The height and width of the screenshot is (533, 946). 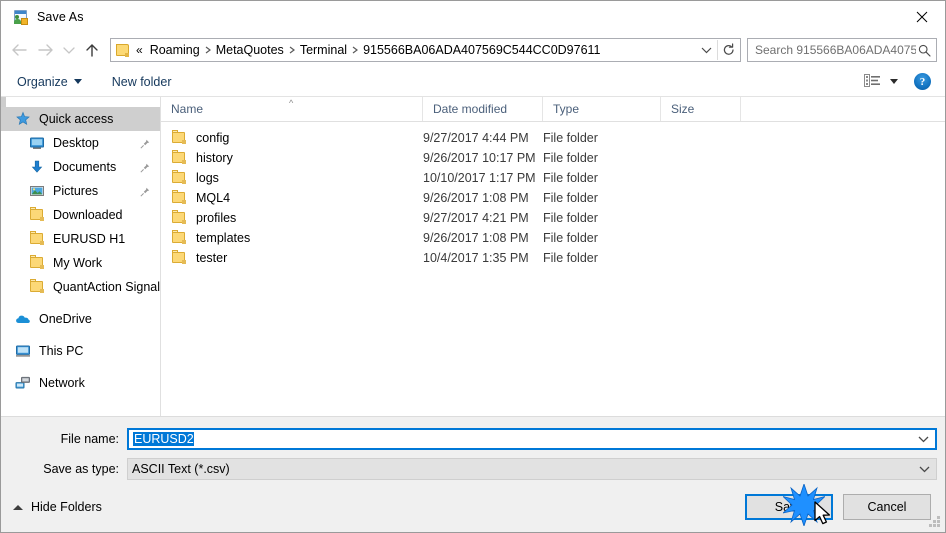 I want to click on table-row: templates 9/26/2017 1:08 PM File folder, so click(x=553, y=238).